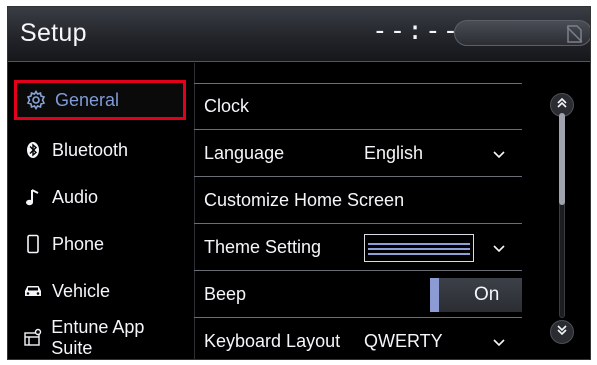  What do you see at coordinates (36, 100) in the screenshot?
I see `gear-icon` at bounding box center [36, 100].